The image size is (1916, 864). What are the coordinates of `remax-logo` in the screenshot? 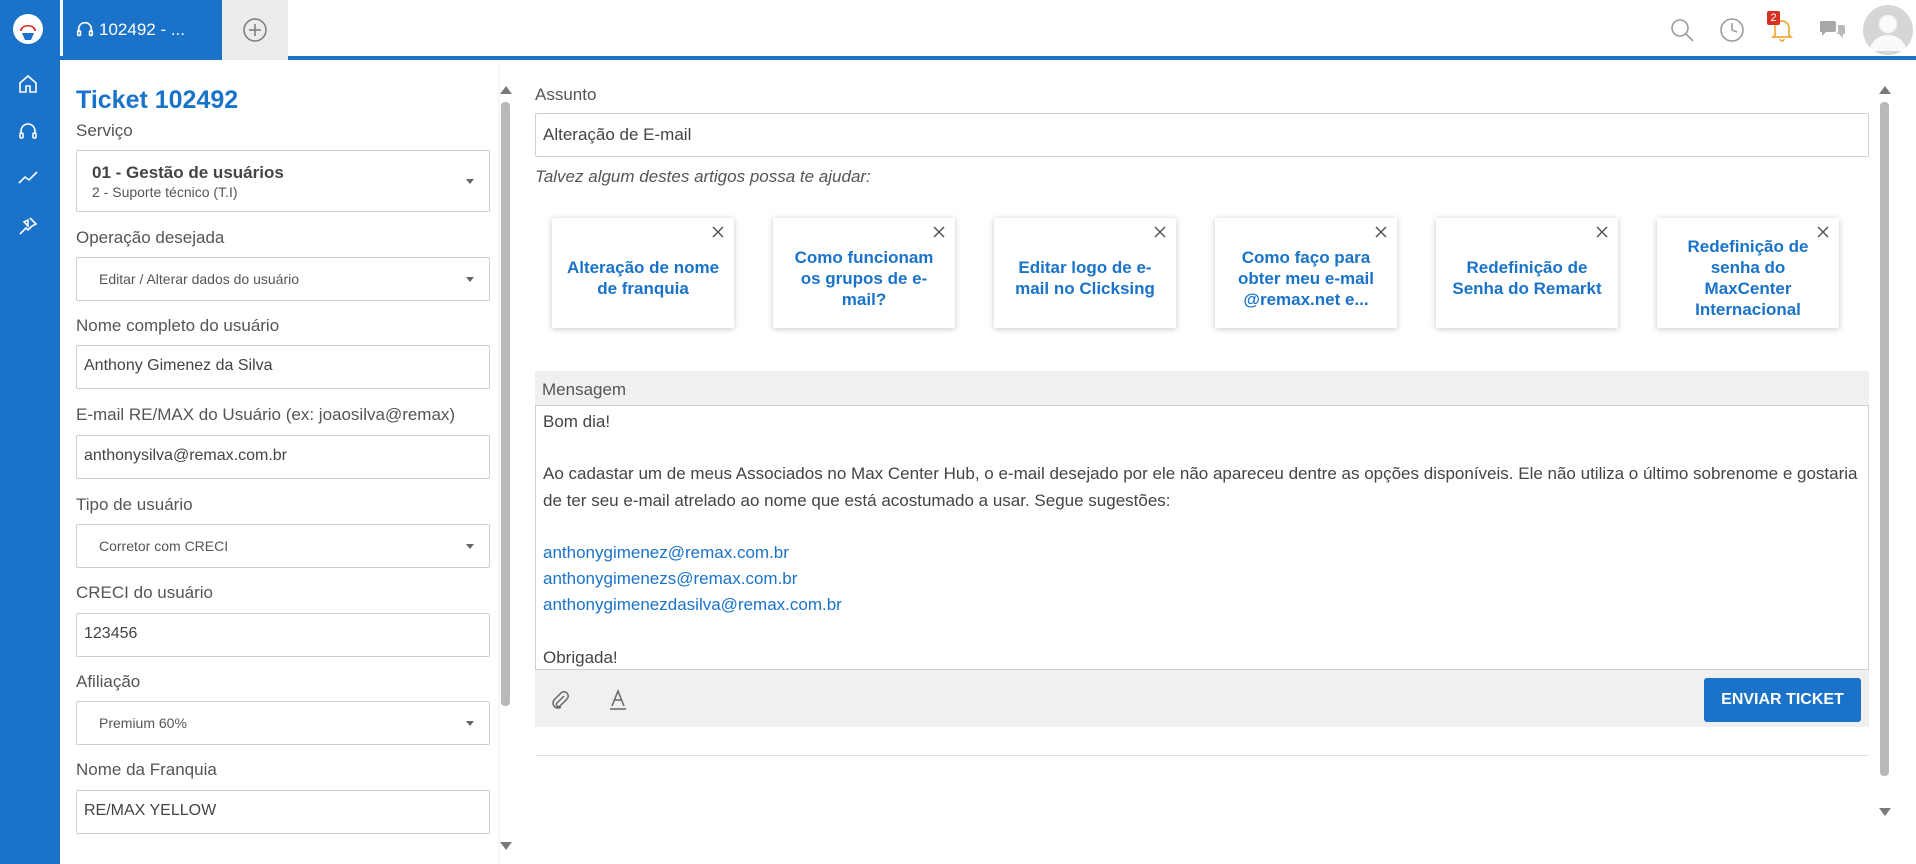 It's located at (28, 29).